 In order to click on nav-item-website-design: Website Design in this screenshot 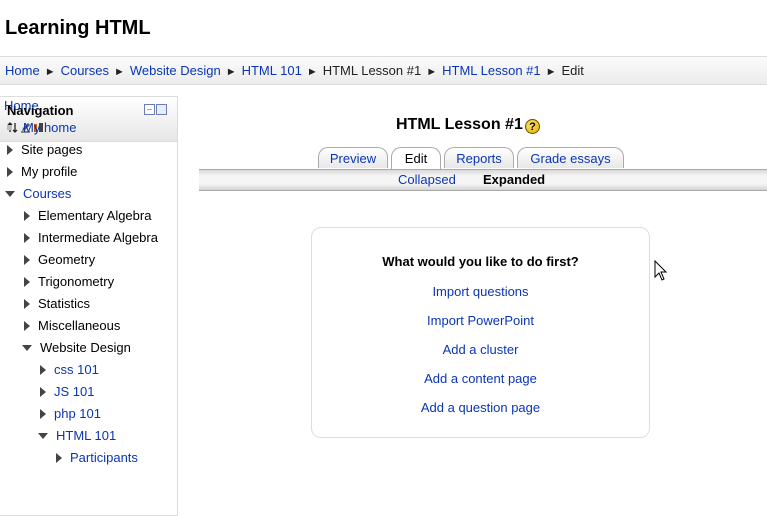, I will do `click(76, 348)`.